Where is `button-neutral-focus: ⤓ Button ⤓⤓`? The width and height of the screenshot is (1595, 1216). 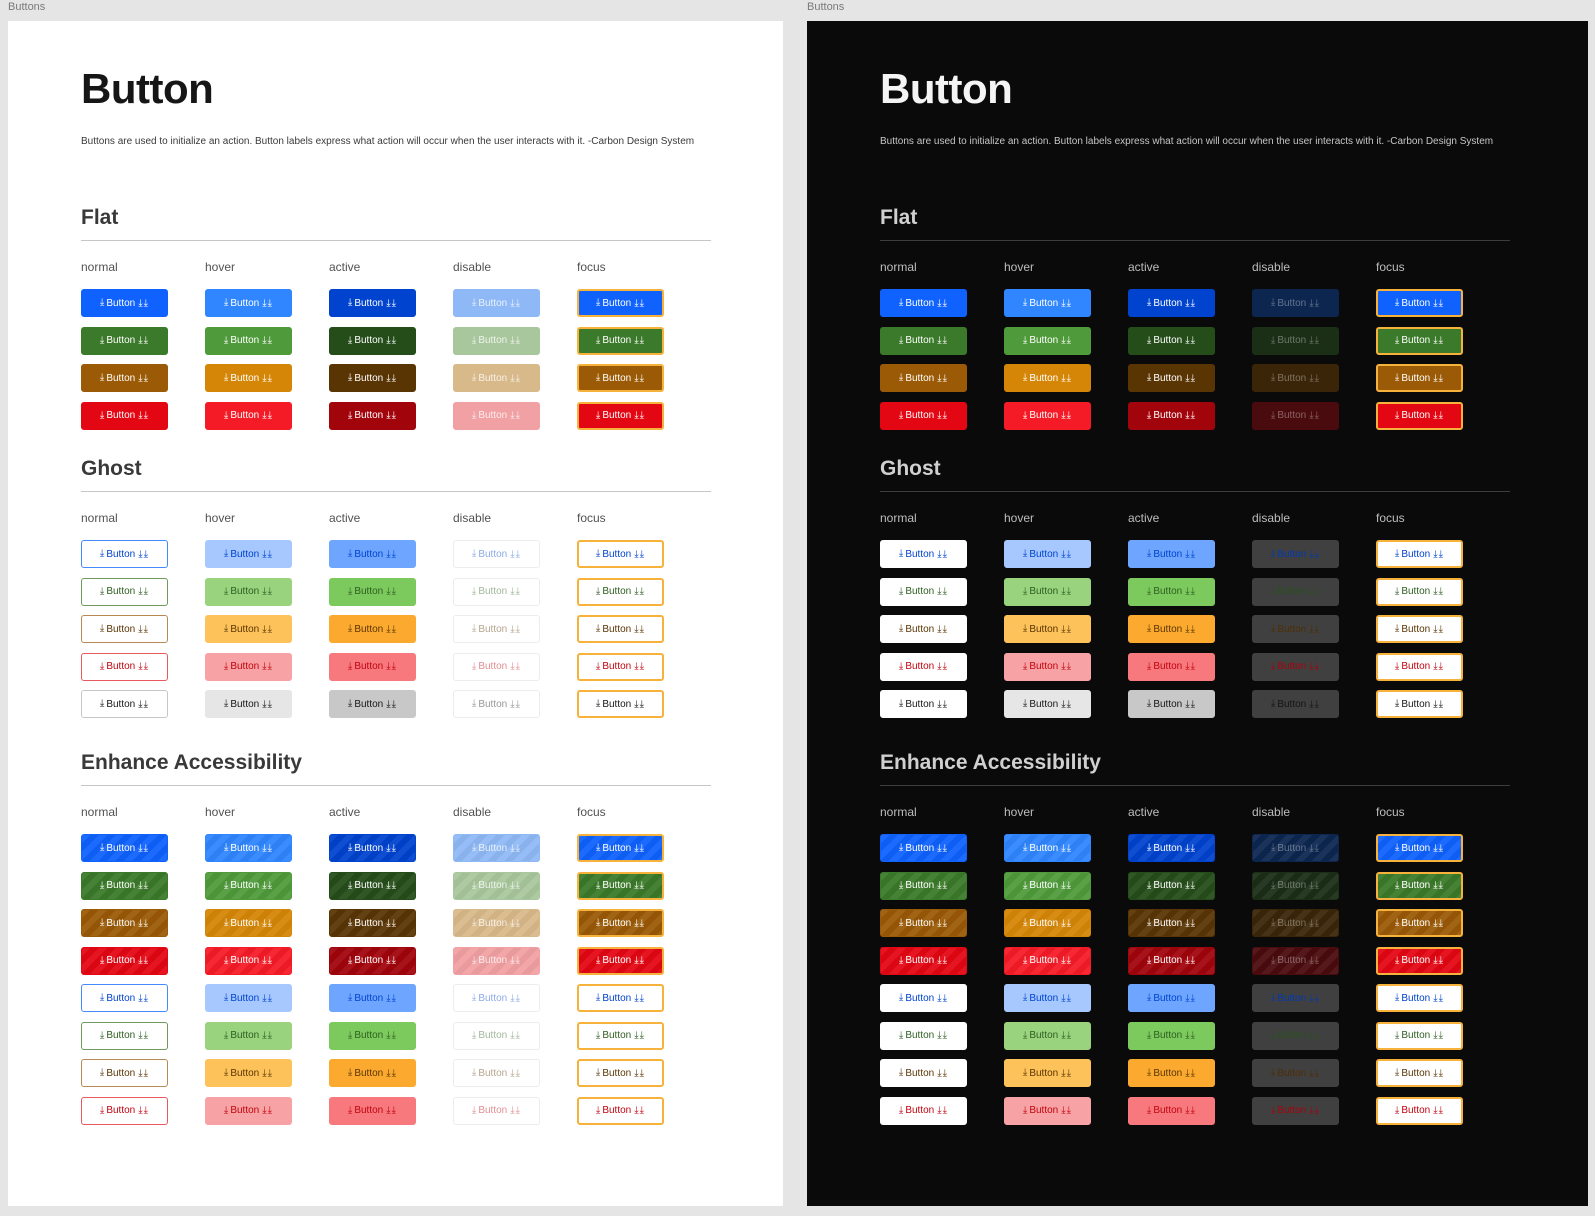
button-neutral-focus: ⤓ Button ⤓⤓ is located at coordinates (1419, 704).